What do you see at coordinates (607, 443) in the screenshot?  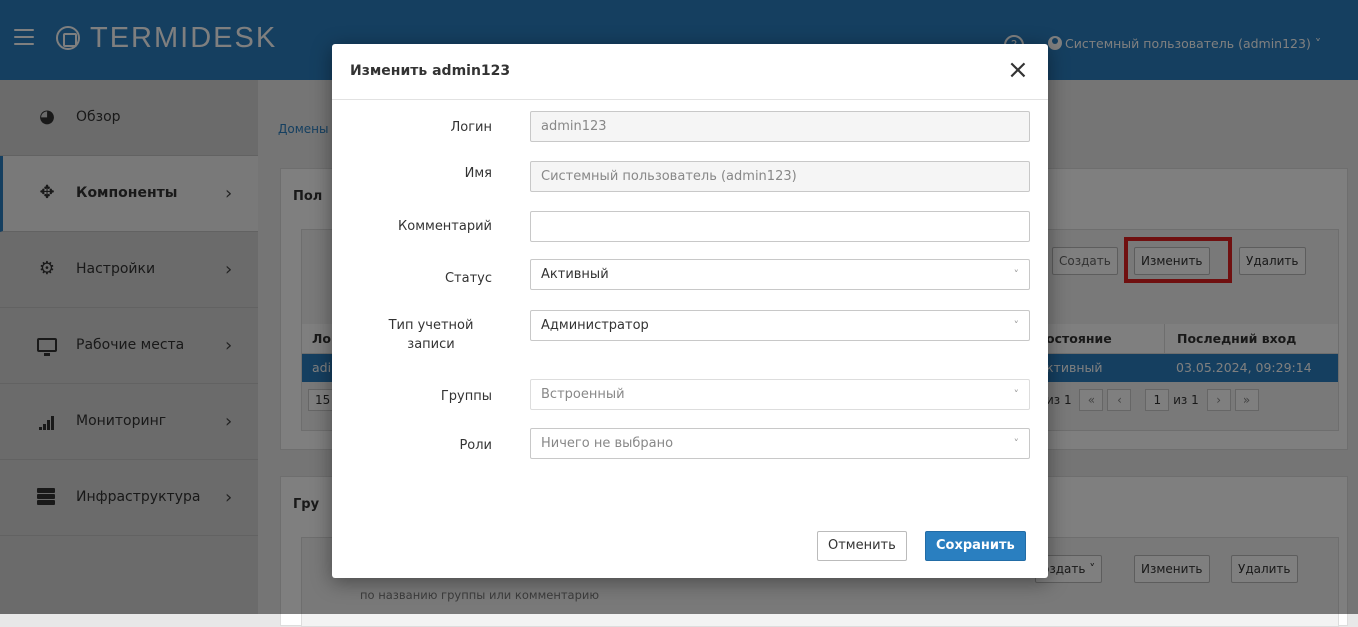 I see `roles-value: Ничего не выбрано` at bounding box center [607, 443].